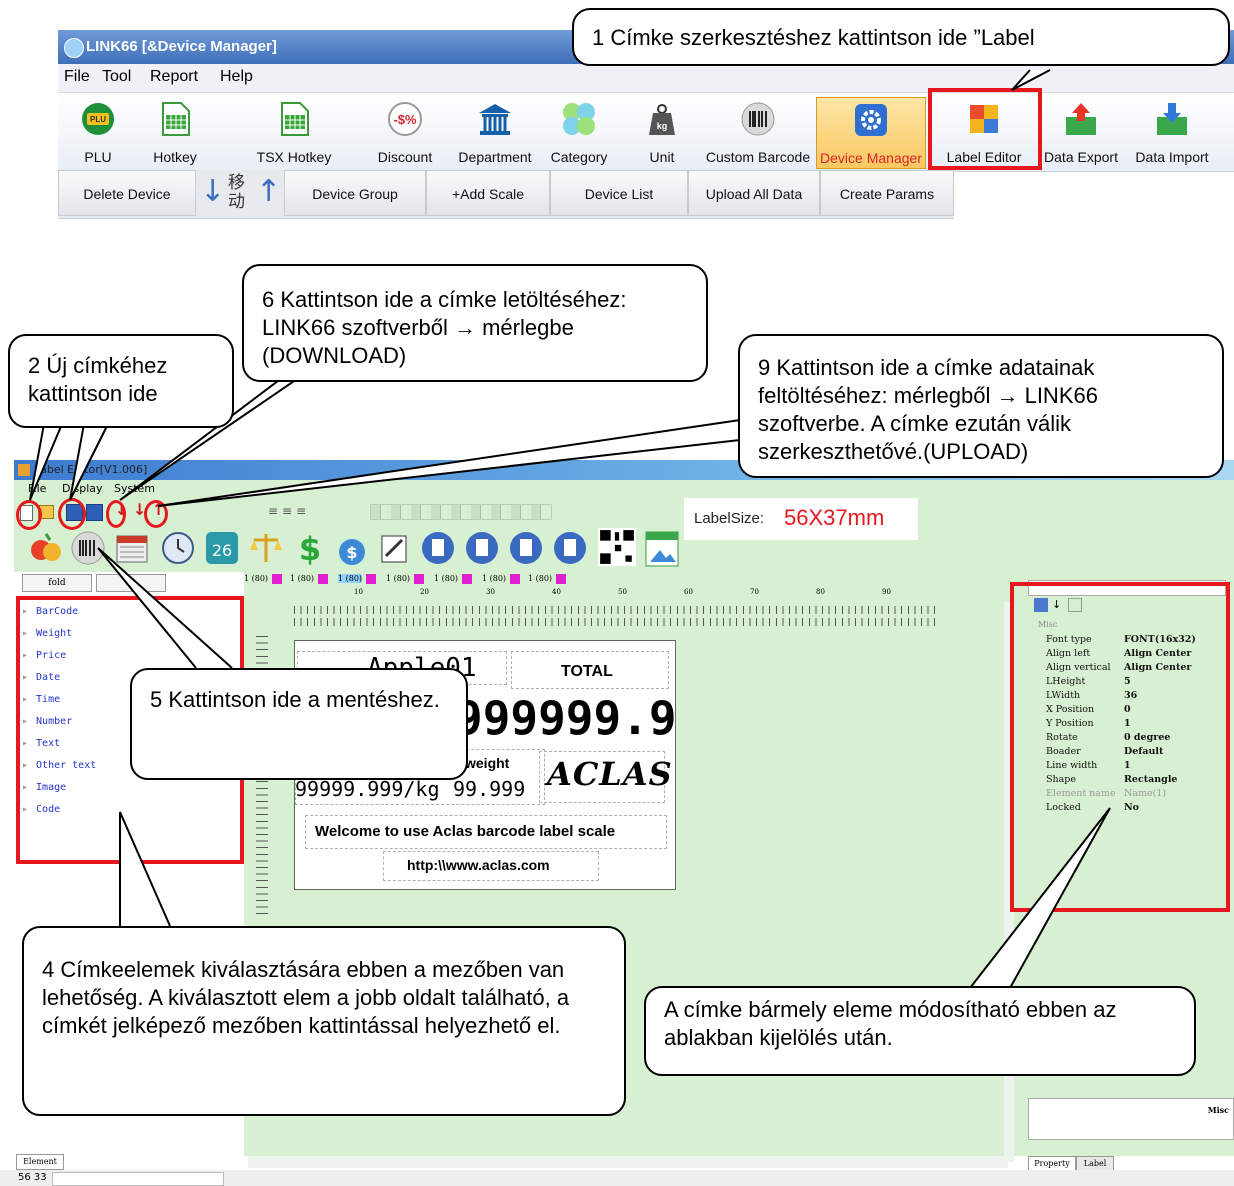 This screenshot has width=1234, height=1186. I want to click on callout-step-2: 2 Új címkéhez kattintson ide, so click(121, 381).